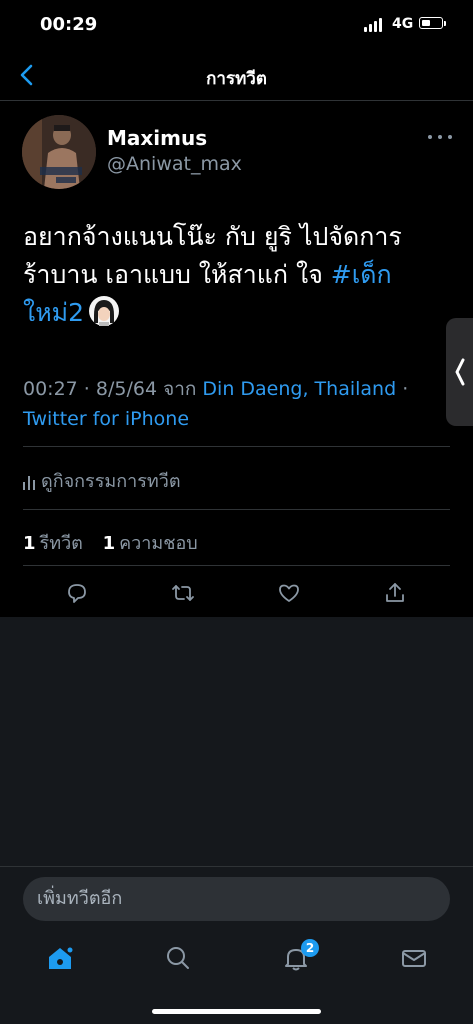  What do you see at coordinates (238, 313) in the screenshot?
I see `tweet-line-3: ใหม่2` at bounding box center [238, 313].